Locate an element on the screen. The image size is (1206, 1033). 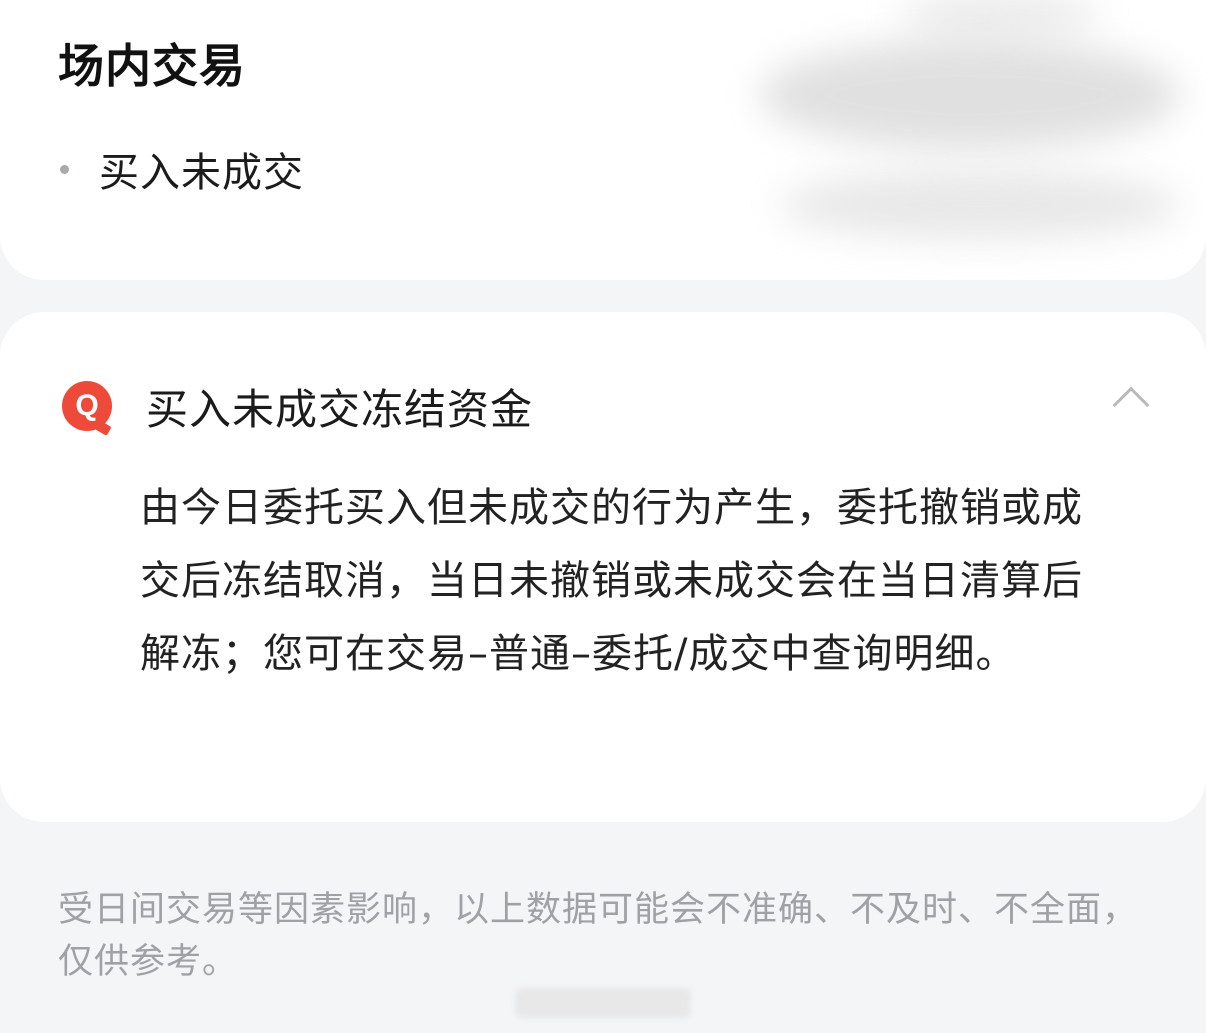
home-indicator is located at coordinates (603, 1003).